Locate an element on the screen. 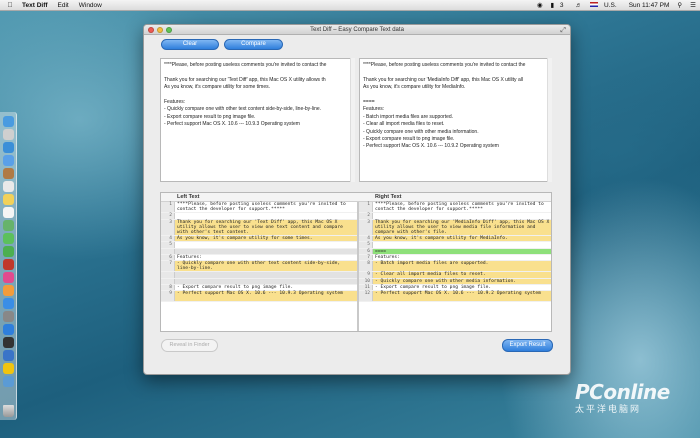  messages-icon is located at coordinates (8, 238).